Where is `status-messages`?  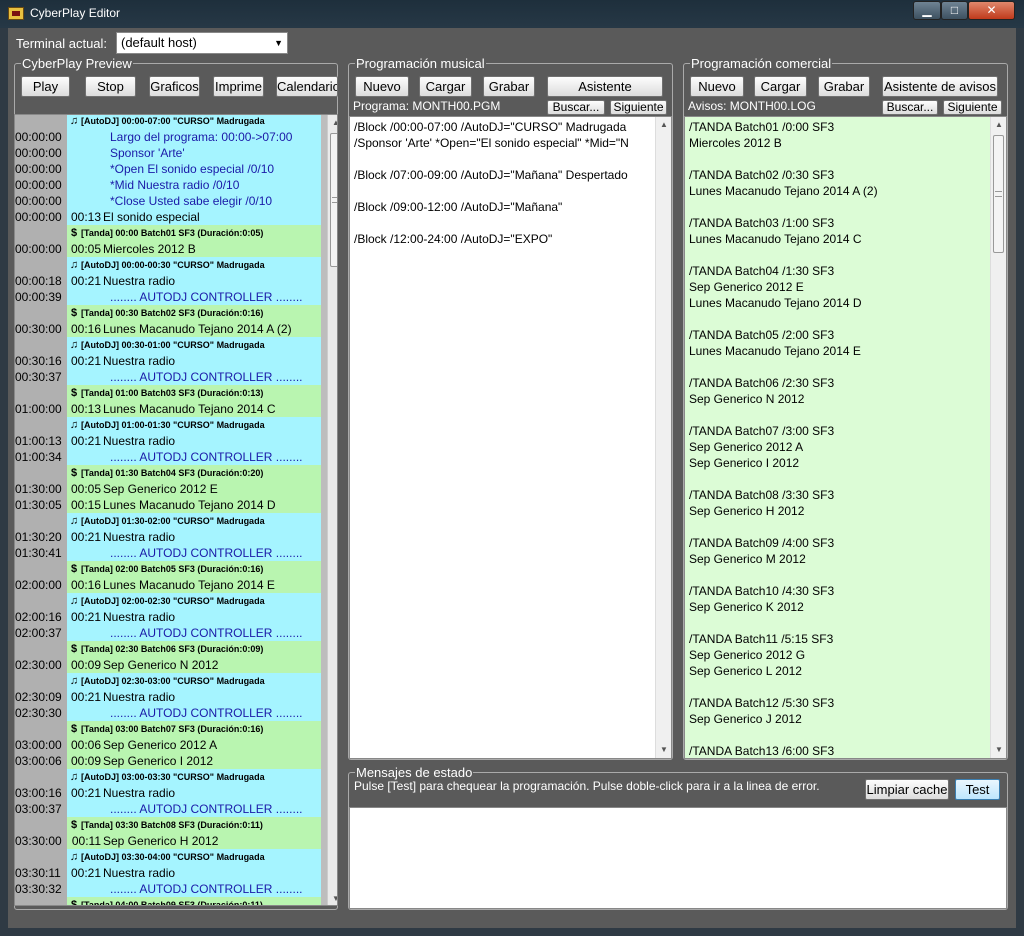
status-messages is located at coordinates (678, 858).